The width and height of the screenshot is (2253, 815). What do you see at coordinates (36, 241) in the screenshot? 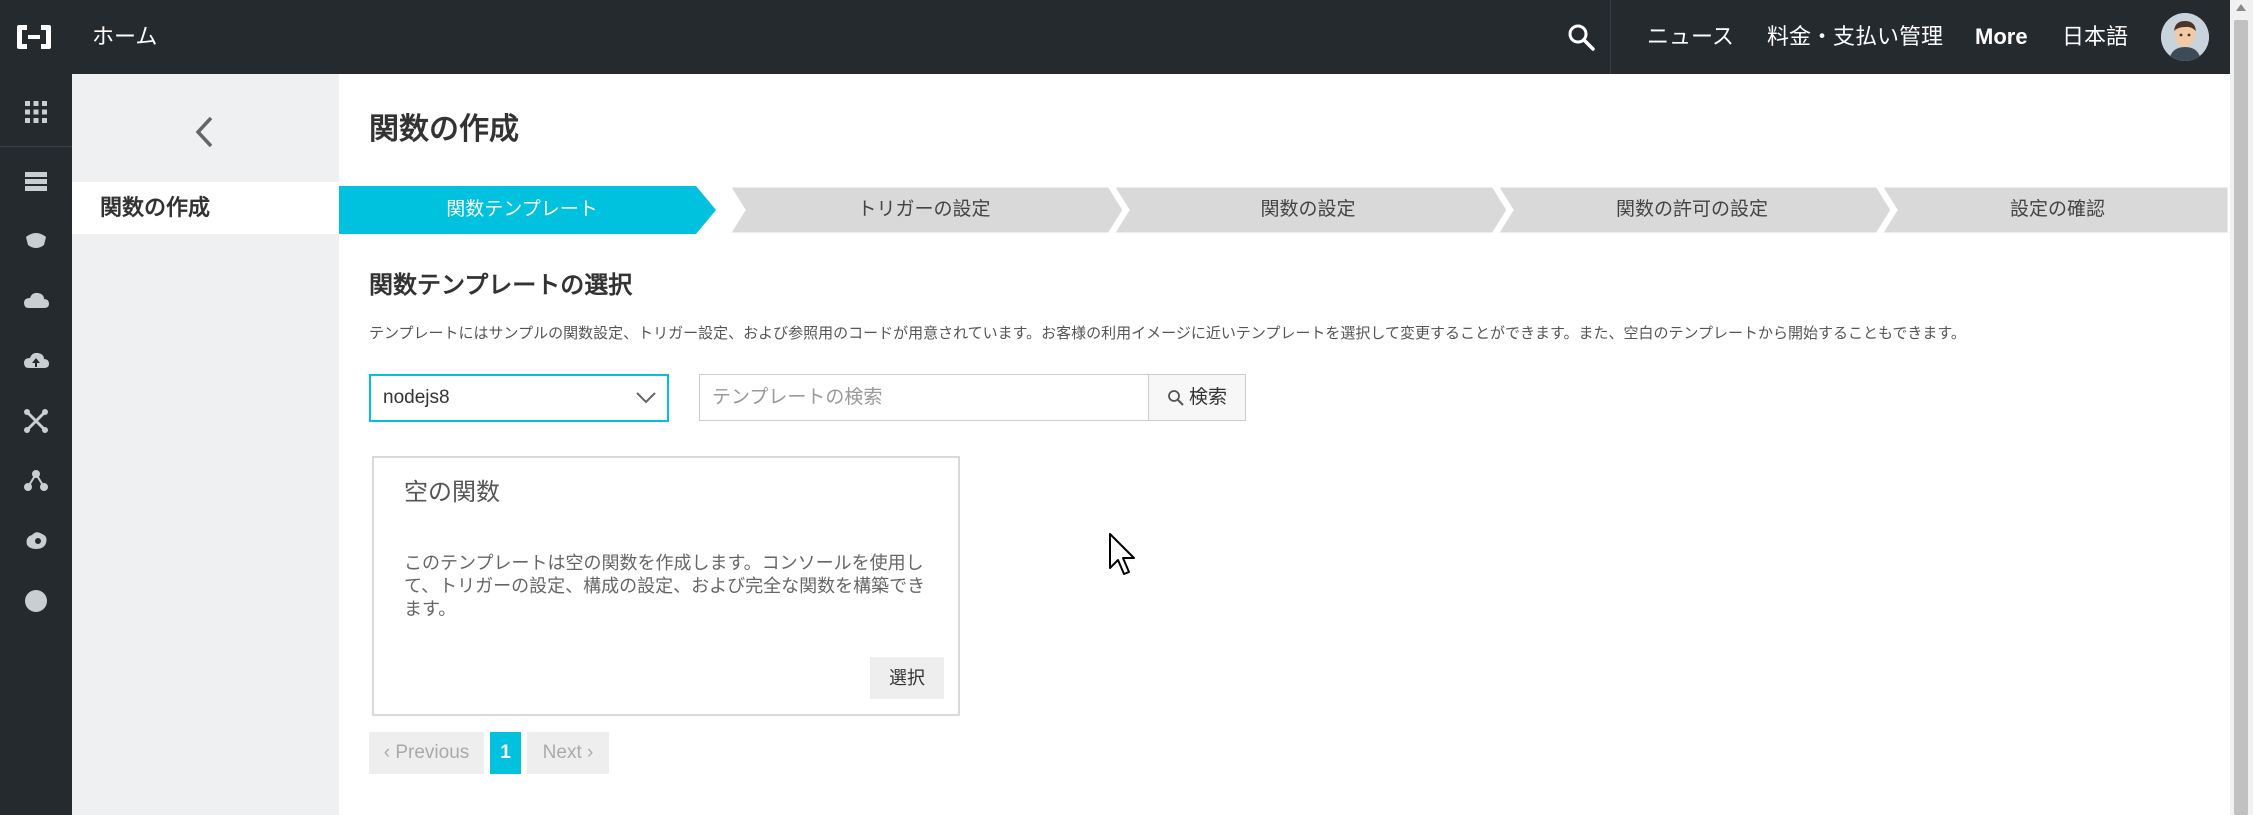
I see `database-icon` at bounding box center [36, 241].